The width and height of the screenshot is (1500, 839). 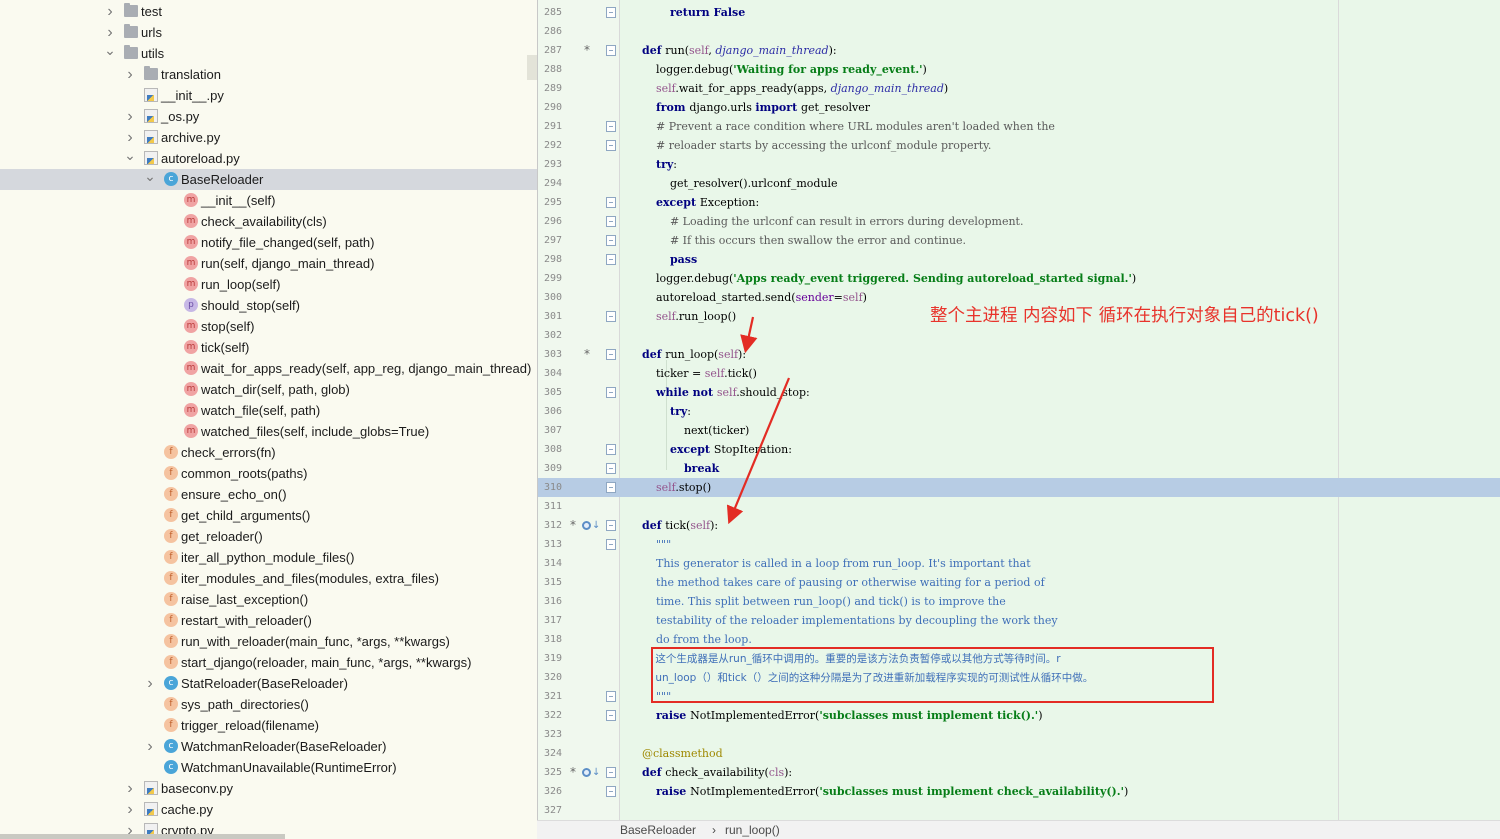 What do you see at coordinates (268, 305) in the screenshot?
I see `tree-item: p should_stop(self)` at bounding box center [268, 305].